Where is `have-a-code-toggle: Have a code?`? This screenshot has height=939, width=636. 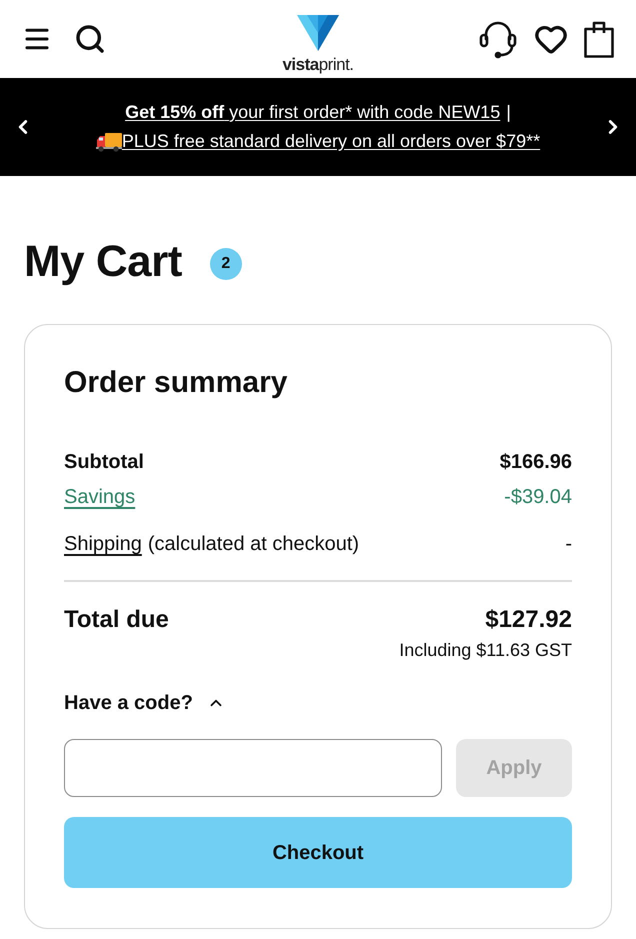
have-a-code-toggle: Have a code? is located at coordinates (144, 703).